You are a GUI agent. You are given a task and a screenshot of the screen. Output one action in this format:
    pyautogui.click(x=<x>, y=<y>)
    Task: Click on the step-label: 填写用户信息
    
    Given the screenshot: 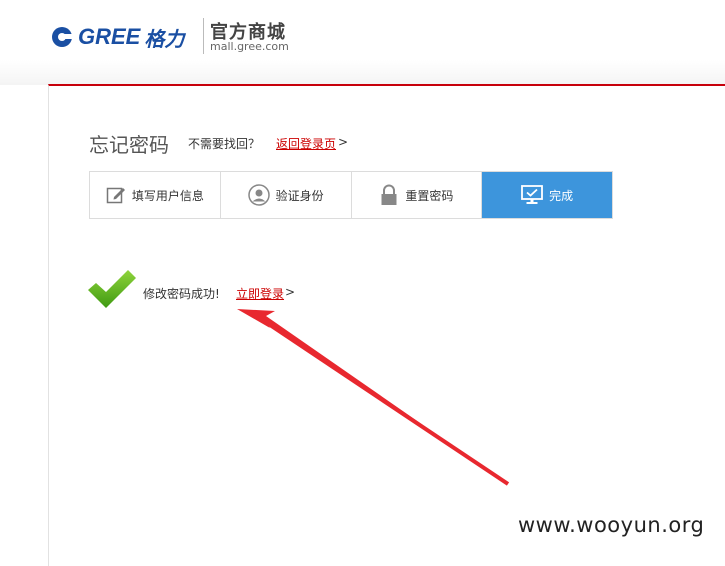 What is the action you would take?
    pyautogui.click(x=167, y=195)
    